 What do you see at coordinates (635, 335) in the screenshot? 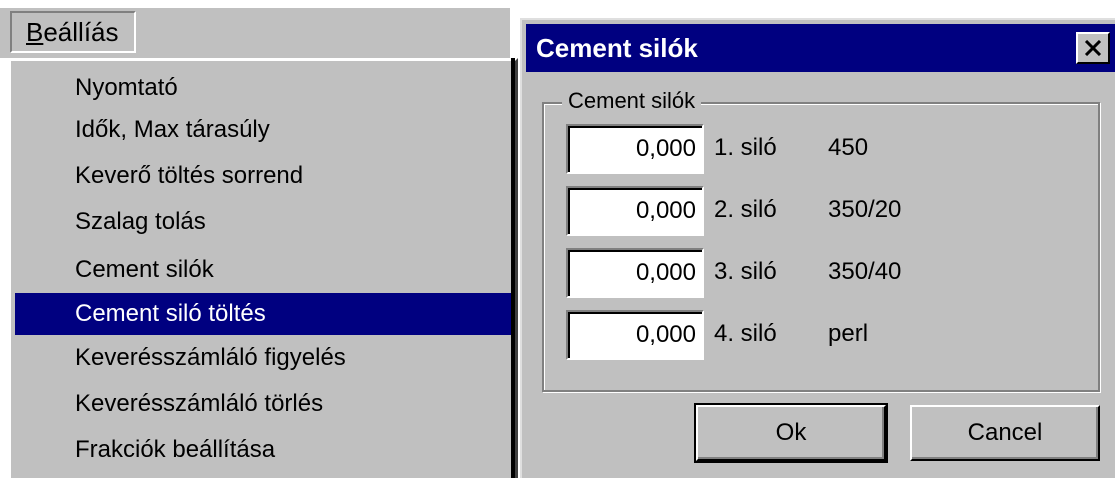
I see `silo-4-quantity-input` at bounding box center [635, 335].